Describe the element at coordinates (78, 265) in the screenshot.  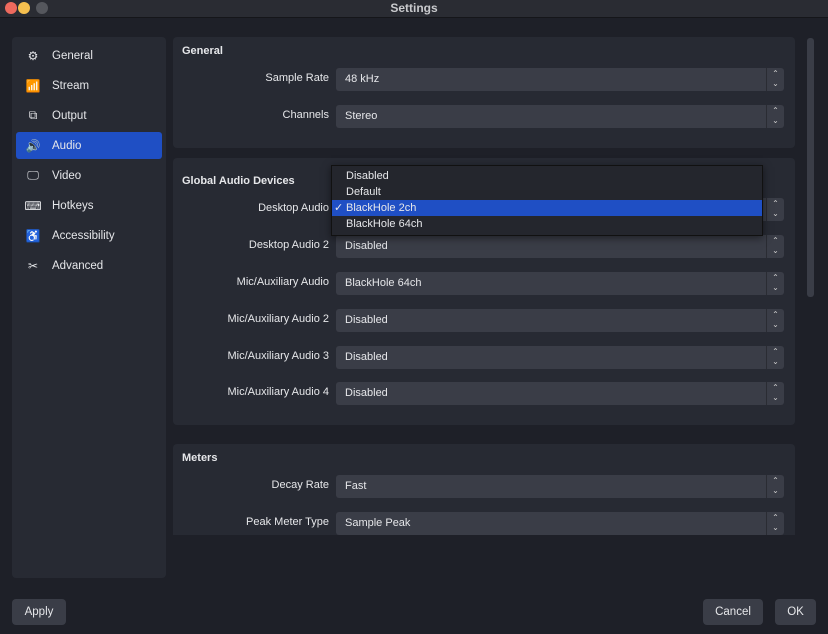
I see `sidebar-item-label: Advanced` at that location.